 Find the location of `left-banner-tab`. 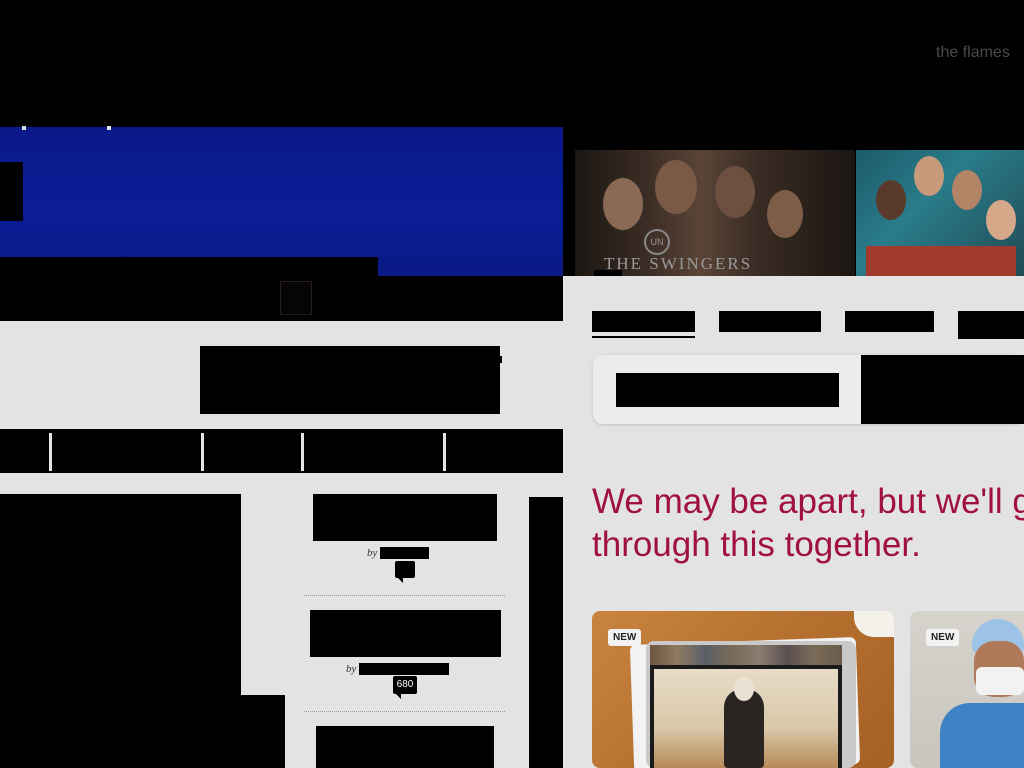

left-banner-tab is located at coordinates (11, 191).